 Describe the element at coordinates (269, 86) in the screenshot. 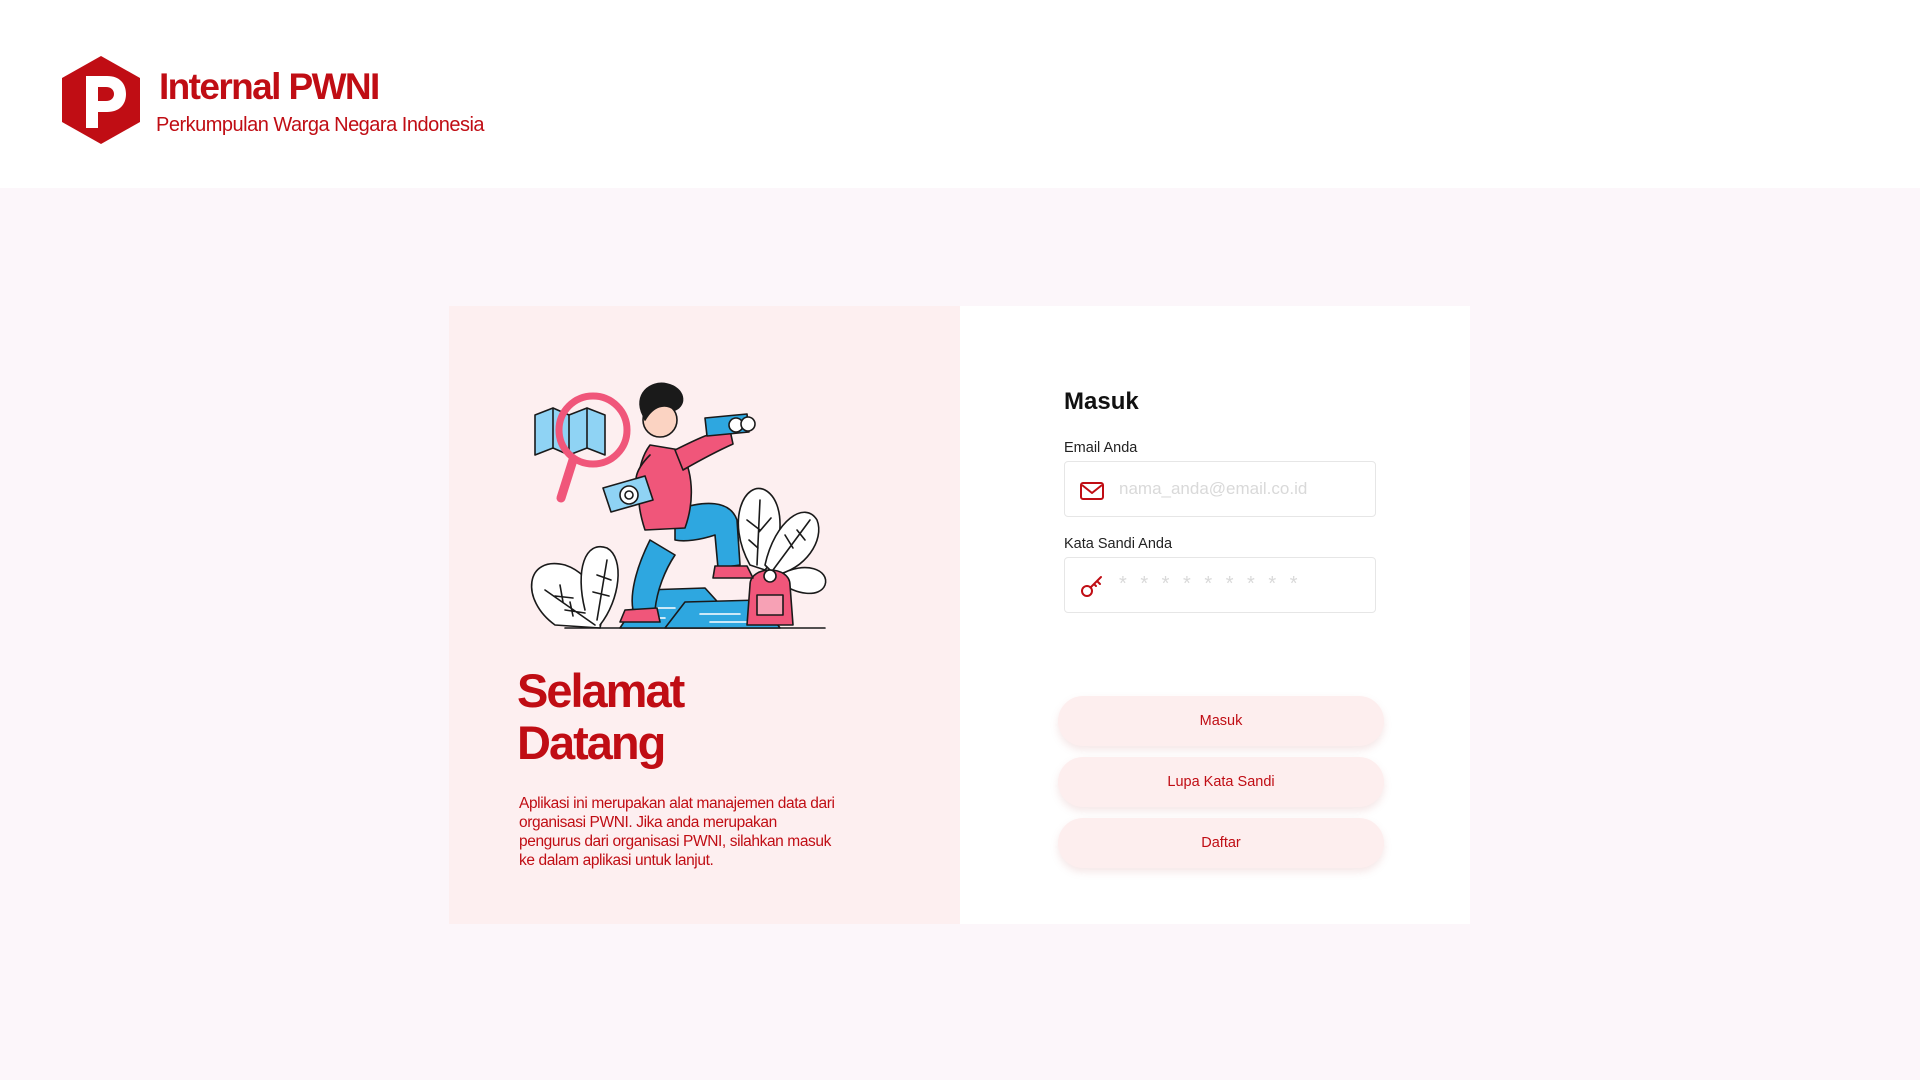

I see `brand-title: Internal PWNI` at that location.